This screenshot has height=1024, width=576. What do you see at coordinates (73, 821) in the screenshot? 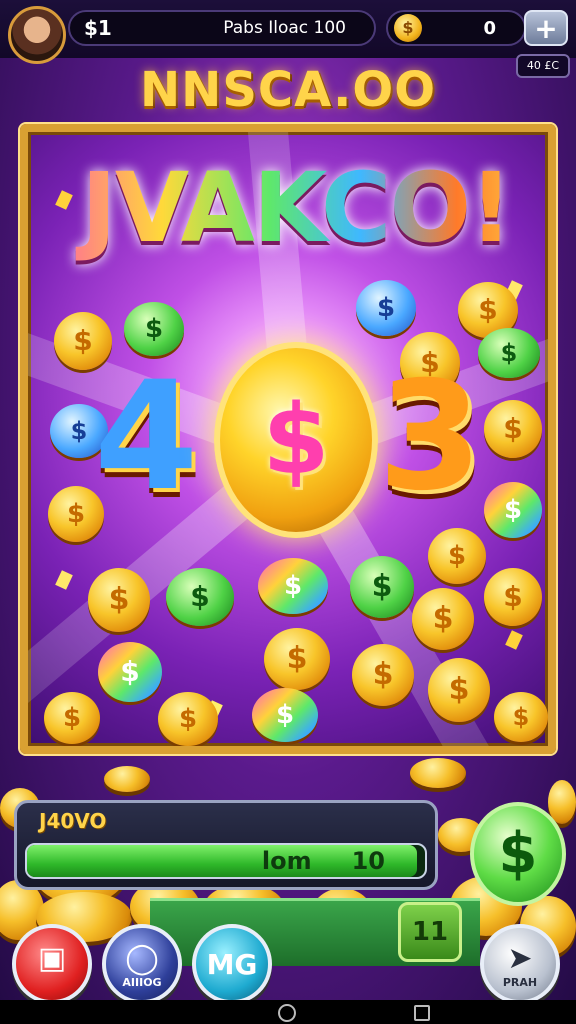
I see `progress-label: J40VO` at bounding box center [73, 821].